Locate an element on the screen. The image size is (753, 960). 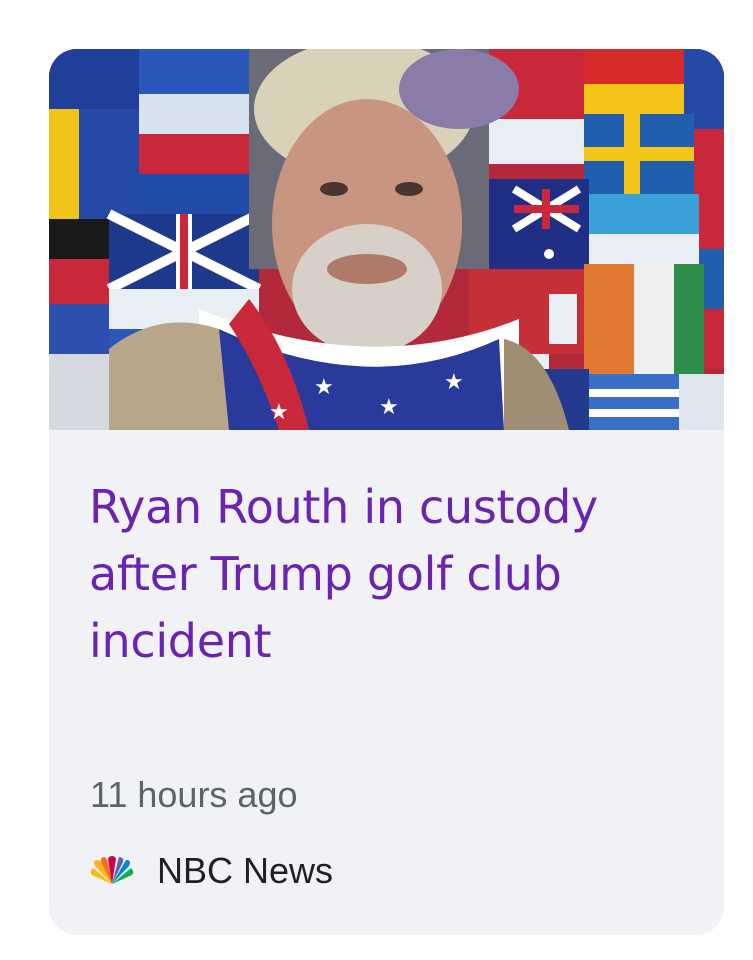
source-row: NBC News is located at coordinates (211, 871).